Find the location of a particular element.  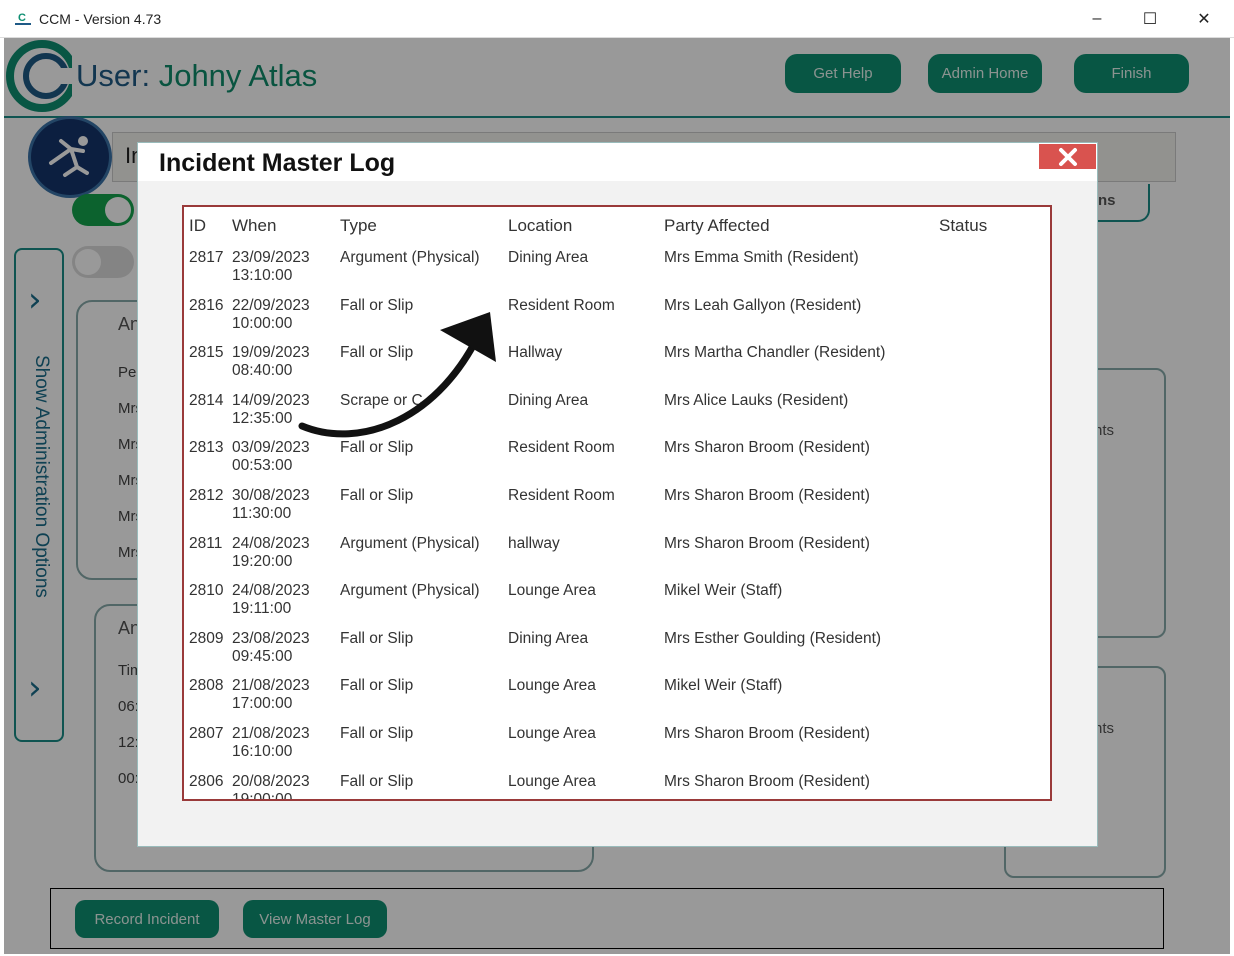

dialog-title: Incident Master Log is located at coordinates (277, 163).